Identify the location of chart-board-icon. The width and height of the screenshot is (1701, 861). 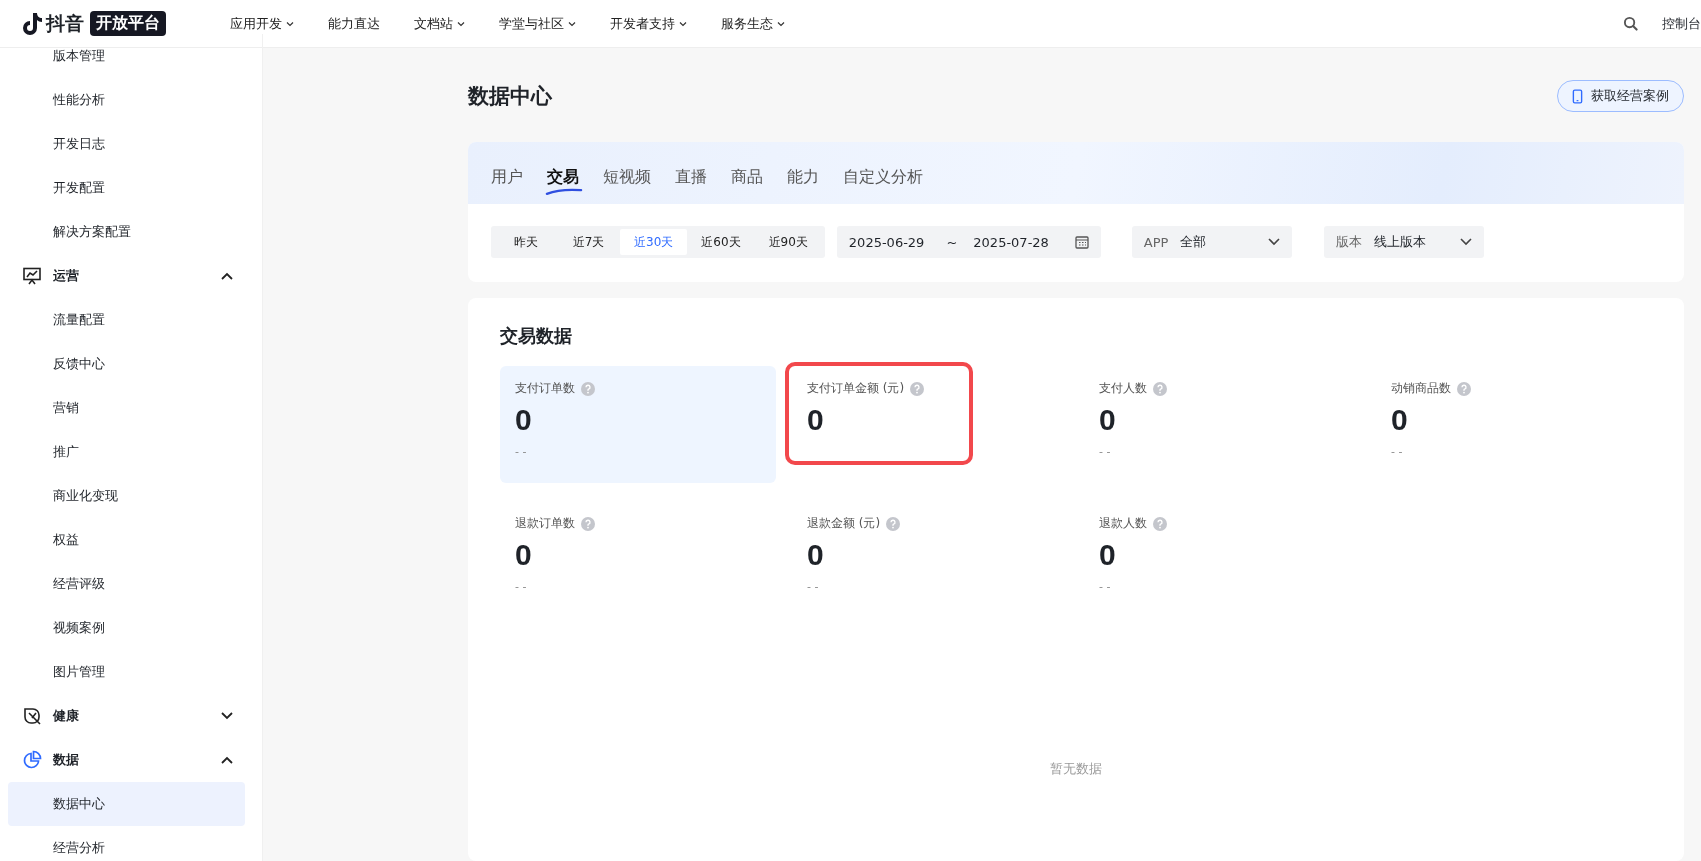
(32, 276).